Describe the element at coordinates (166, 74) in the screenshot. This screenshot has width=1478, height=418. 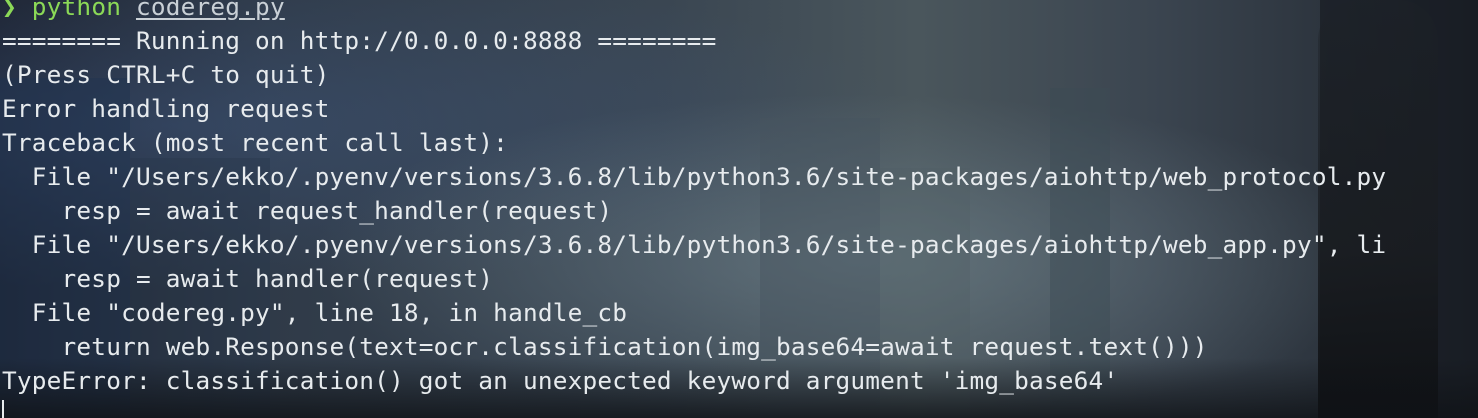
I see `output-line: (Press CTRL+C to quit)` at that location.